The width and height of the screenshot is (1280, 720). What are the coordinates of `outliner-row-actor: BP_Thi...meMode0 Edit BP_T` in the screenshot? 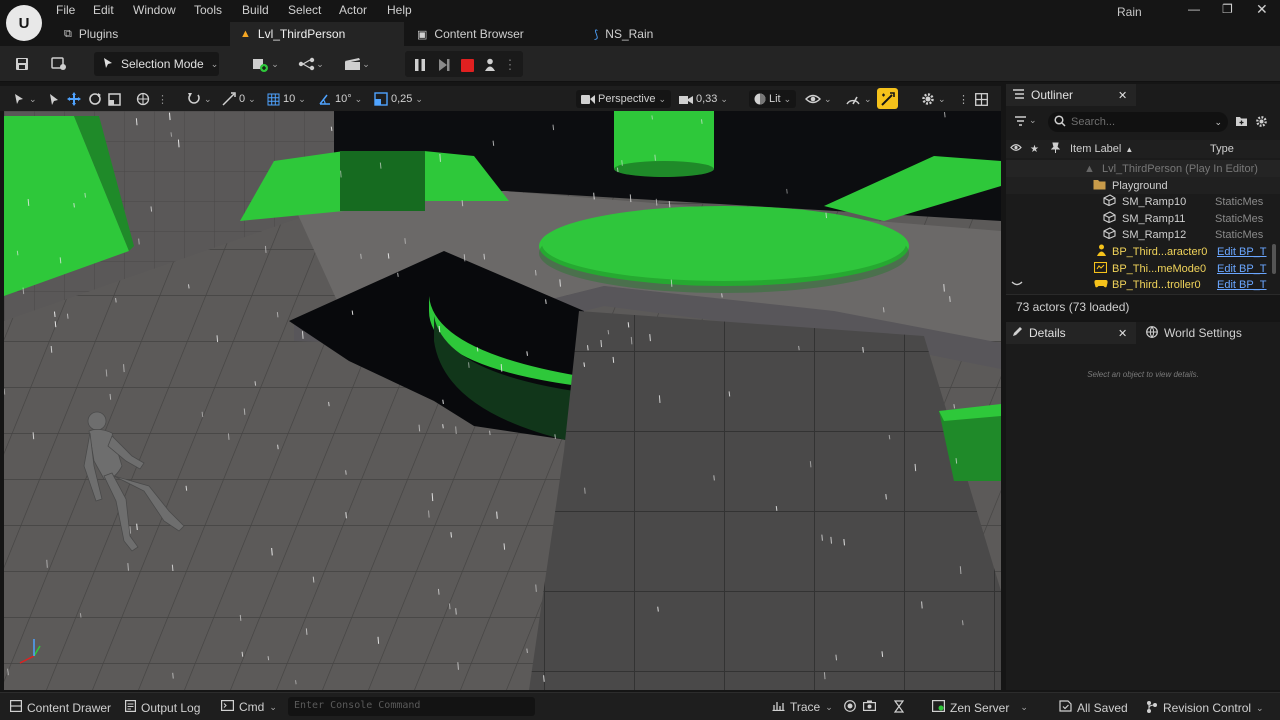 It's located at (1143, 268).